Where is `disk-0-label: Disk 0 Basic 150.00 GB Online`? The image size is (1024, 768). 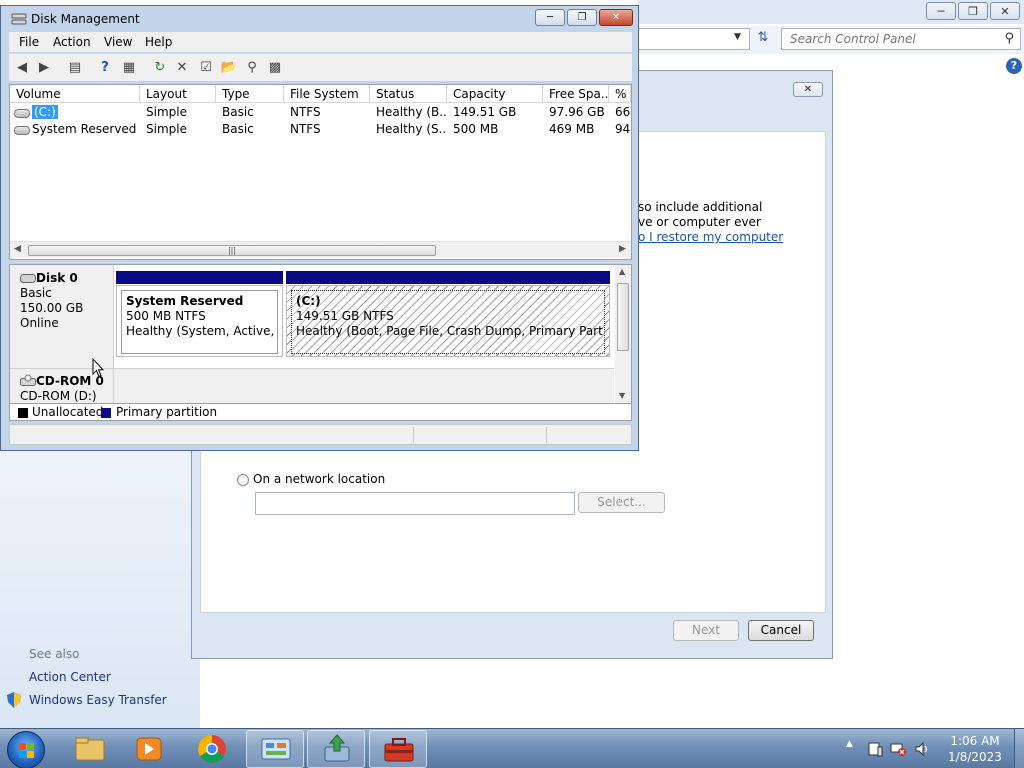 disk-0-label: Disk 0 Basic 150.00 GB Online is located at coordinates (62, 316).